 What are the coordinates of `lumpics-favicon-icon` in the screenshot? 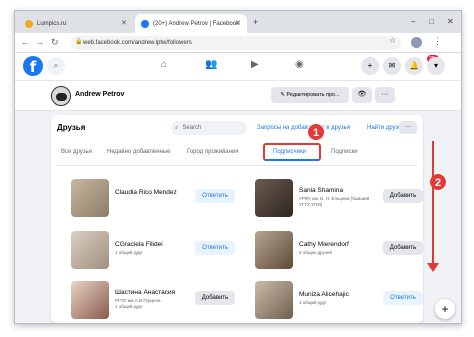 It's located at (29, 23).